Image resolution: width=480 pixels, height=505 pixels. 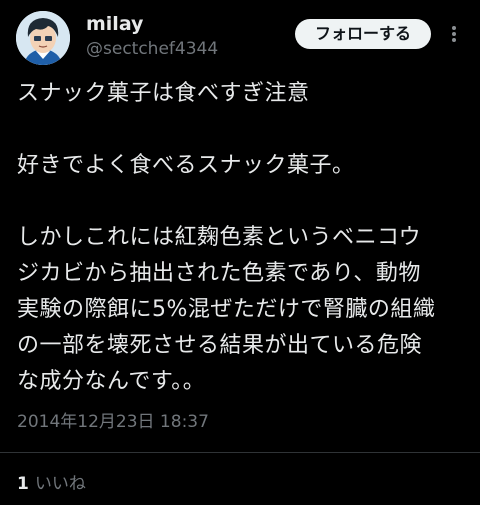 I want to click on tweet-line: スナック菓子は食べすぎ注意, so click(x=163, y=93).